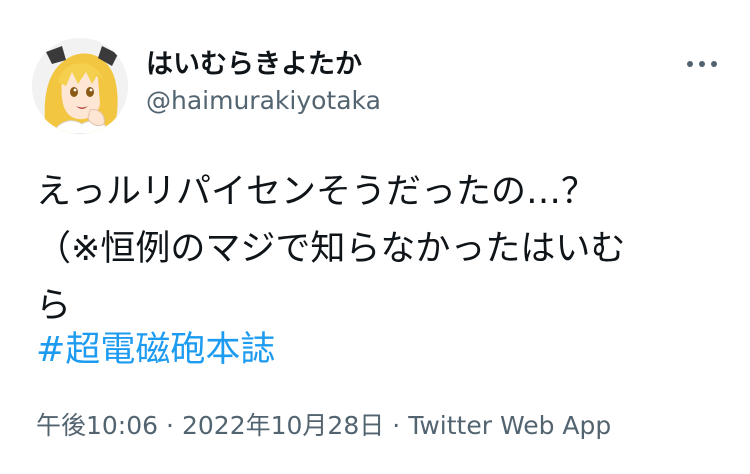 The width and height of the screenshot is (750, 474). Describe the element at coordinates (331, 249) in the screenshot. I see `tweet-text-line: （※恒例のマジで知らなかったはいむ` at that location.